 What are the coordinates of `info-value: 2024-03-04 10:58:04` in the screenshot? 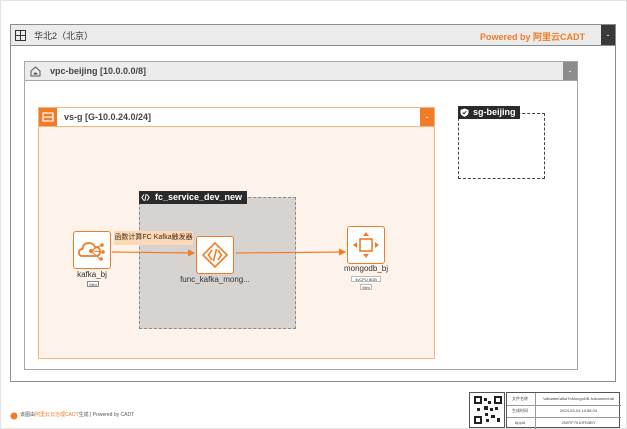 It's located at (578, 411).